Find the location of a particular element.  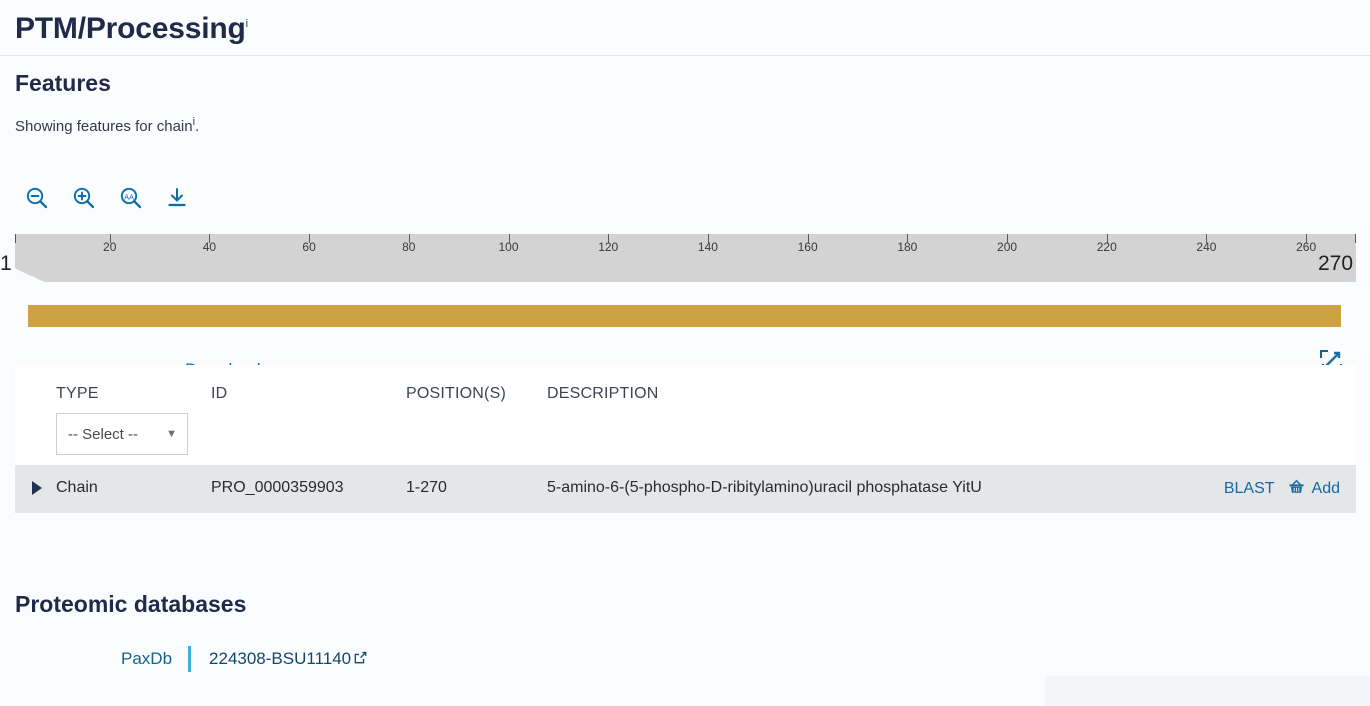

ruler-tick-label: 140 is located at coordinates (707, 247).